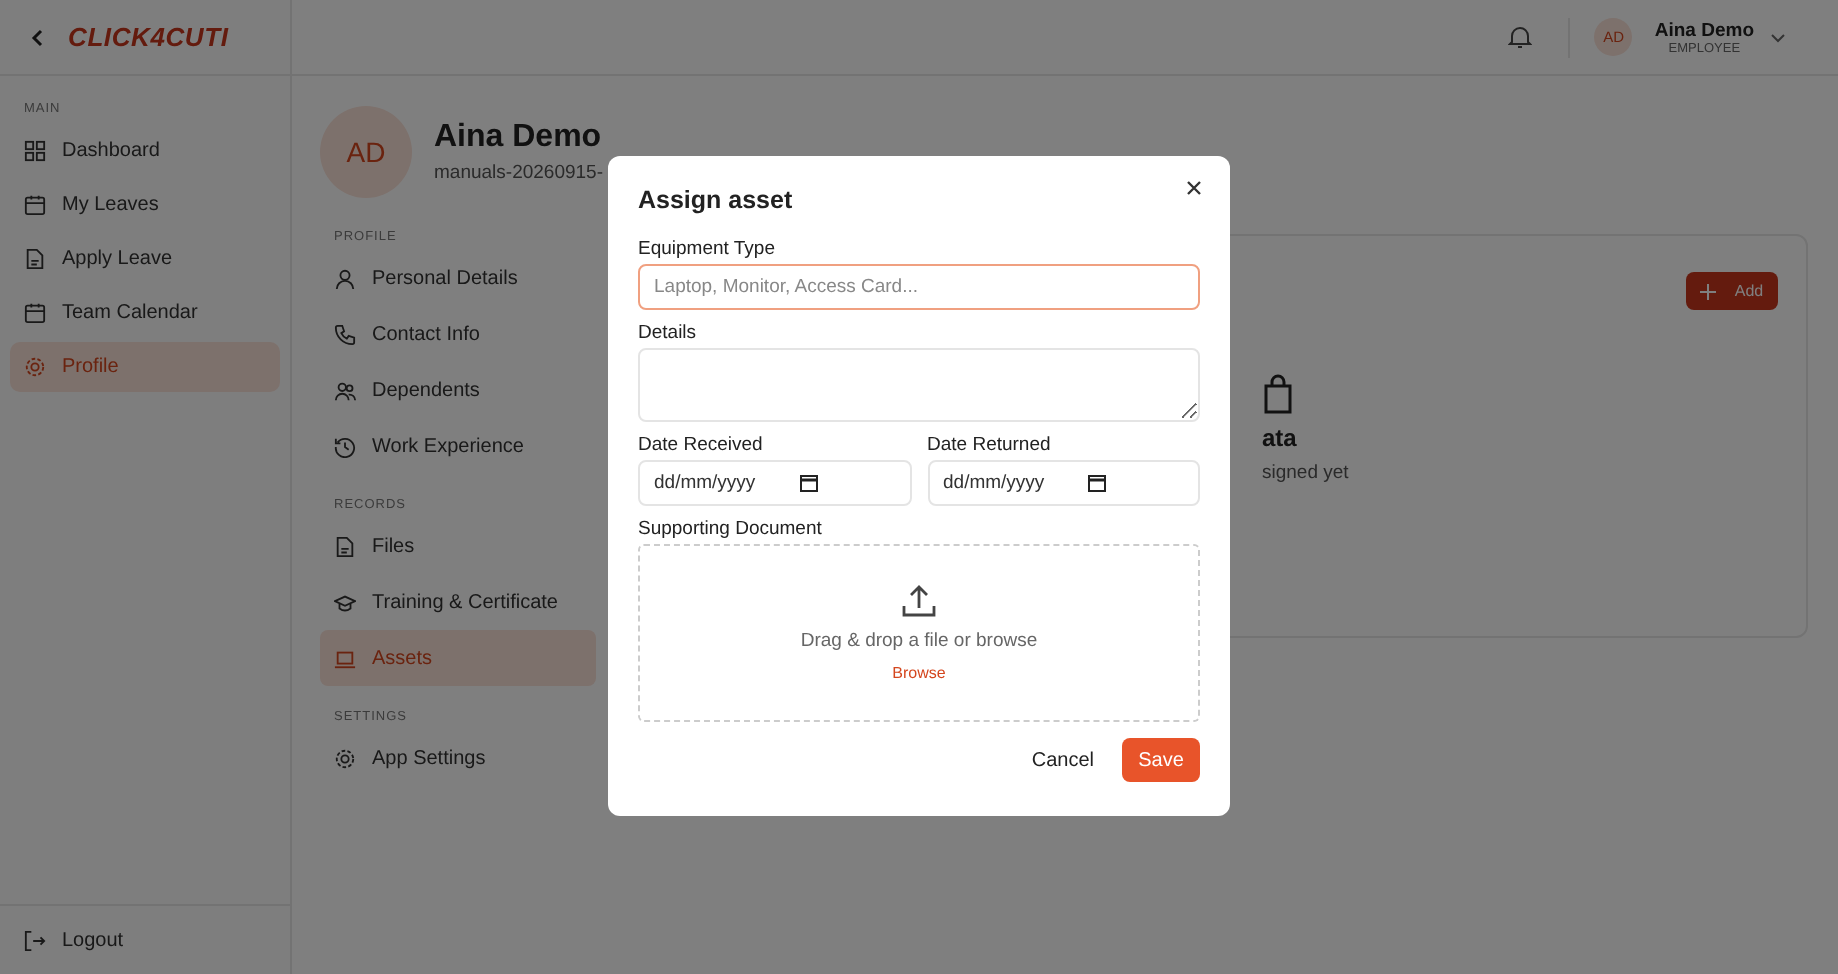 The image size is (1838, 974). Describe the element at coordinates (458, 546) in the screenshot. I see `profile-nav-item: Files` at that location.